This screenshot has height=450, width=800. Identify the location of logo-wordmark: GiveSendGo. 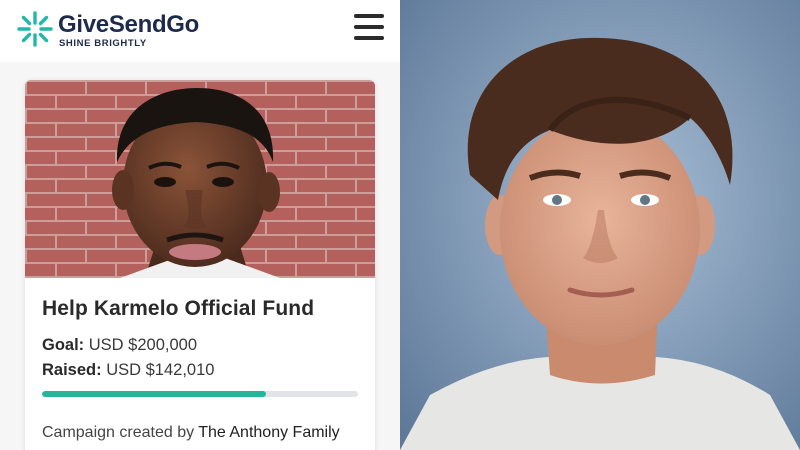
(128, 25).